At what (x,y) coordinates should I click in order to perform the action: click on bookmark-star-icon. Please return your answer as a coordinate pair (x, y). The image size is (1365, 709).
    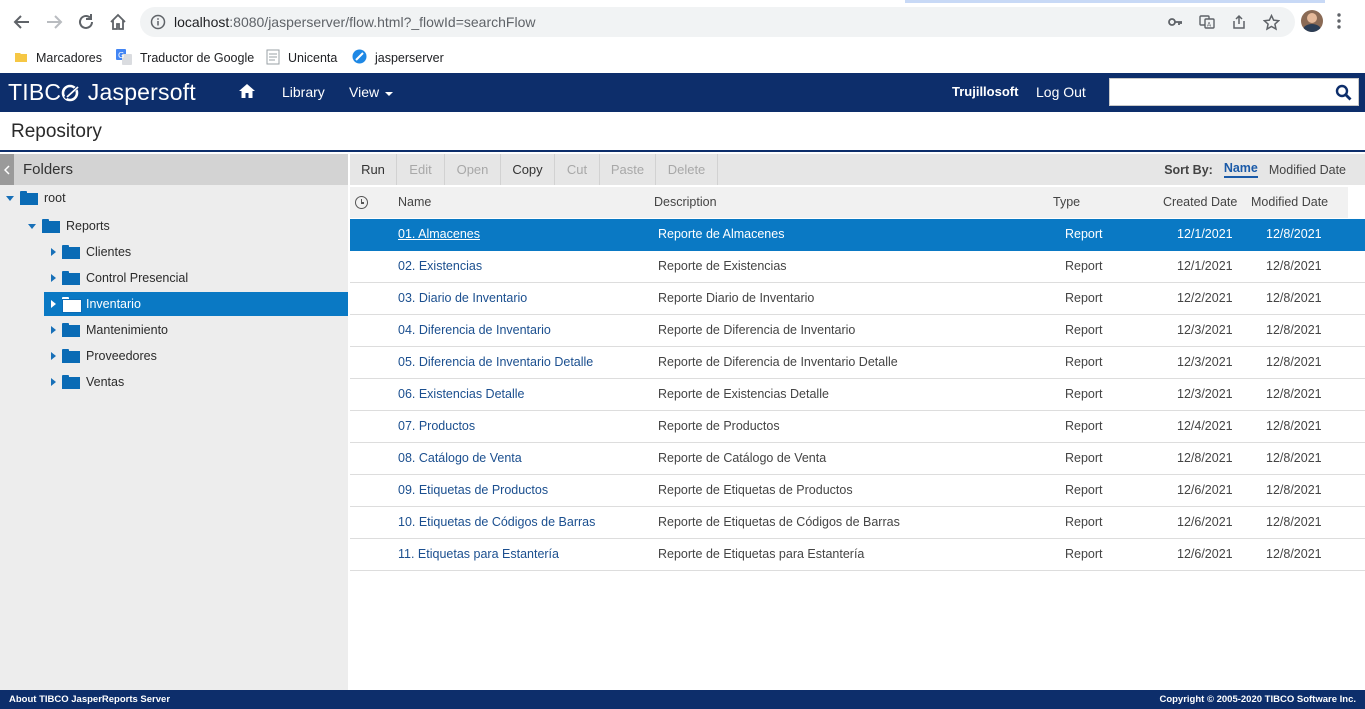
    Looking at the image, I should click on (1271, 22).